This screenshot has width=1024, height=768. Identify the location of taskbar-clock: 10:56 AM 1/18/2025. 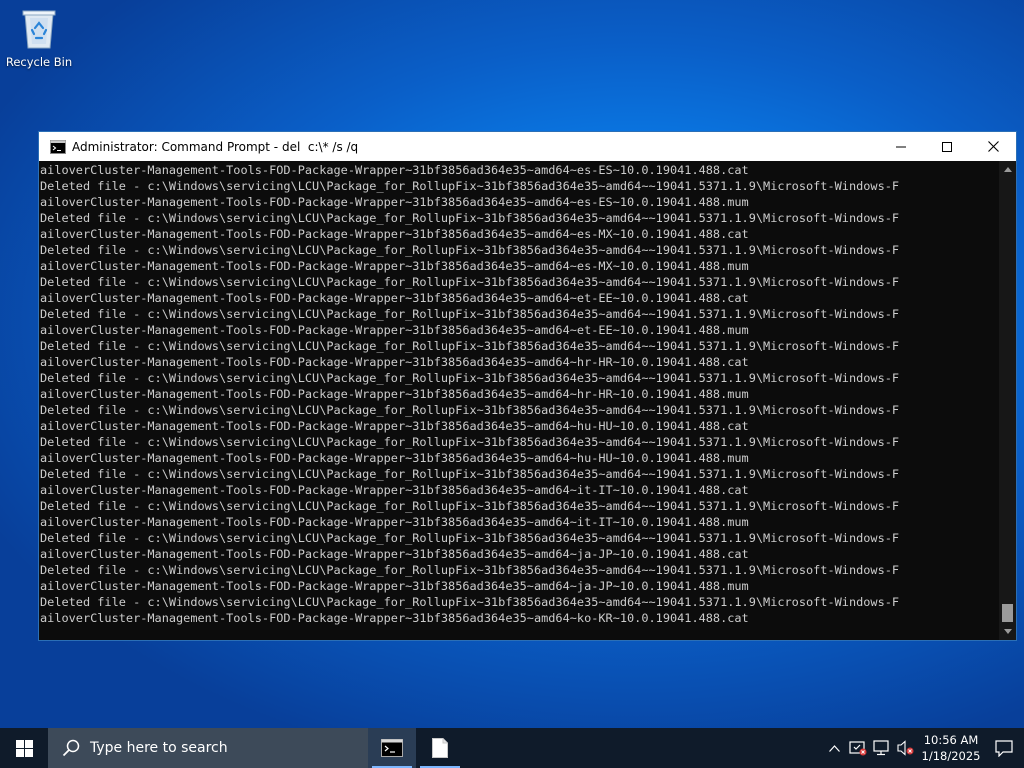
(951, 748).